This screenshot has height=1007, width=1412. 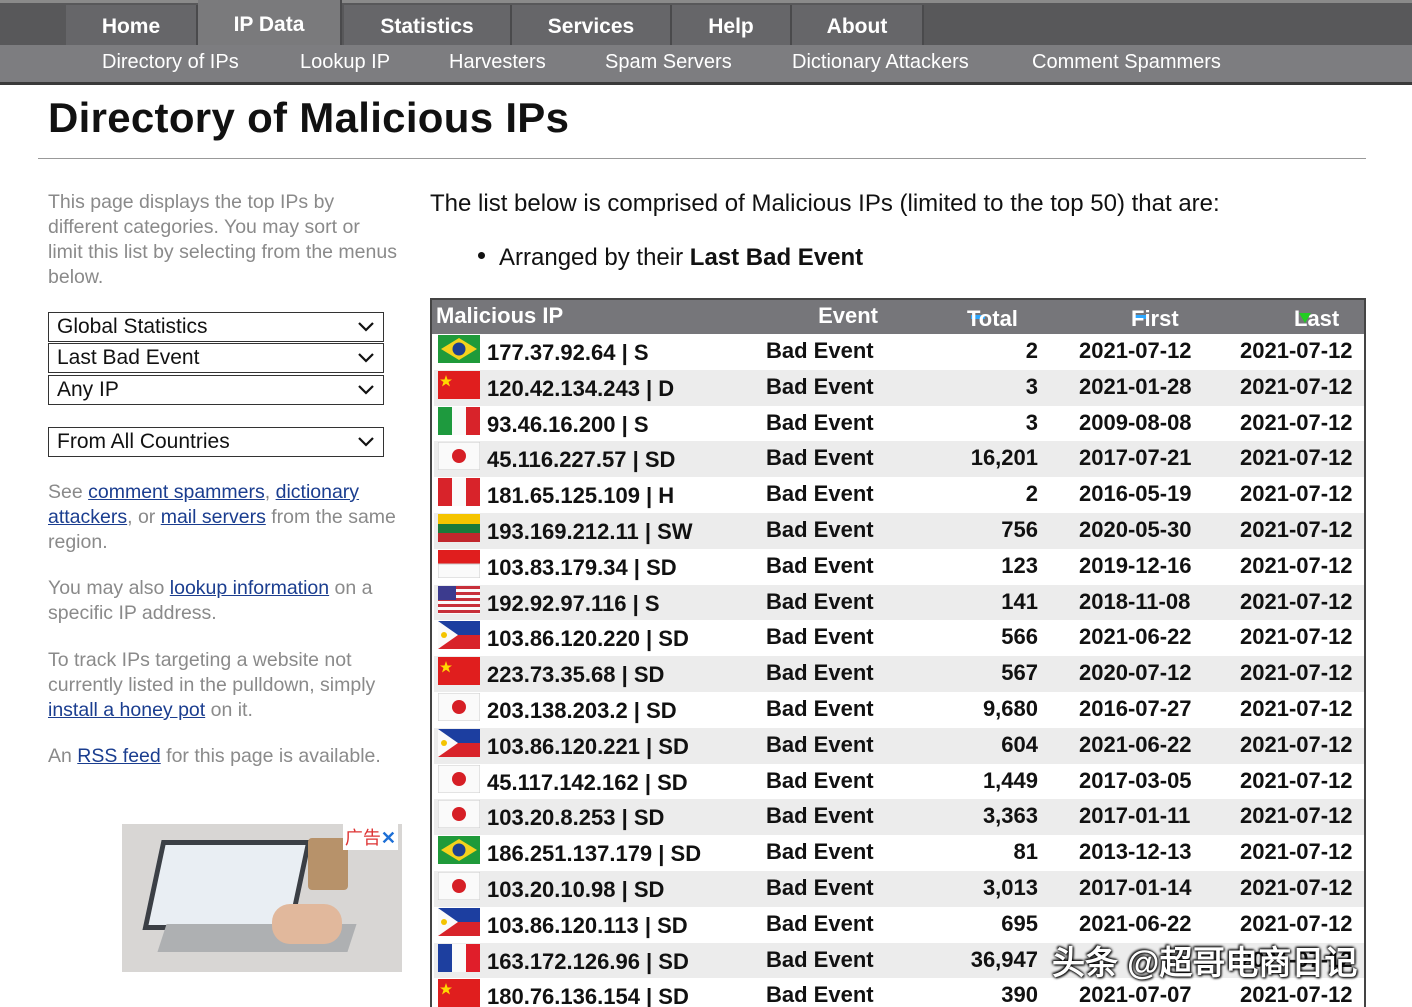 What do you see at coordinates (143, 441) in the screenshot?
I see `country-select-value: From All Countries` at bounding box center [143, 441].